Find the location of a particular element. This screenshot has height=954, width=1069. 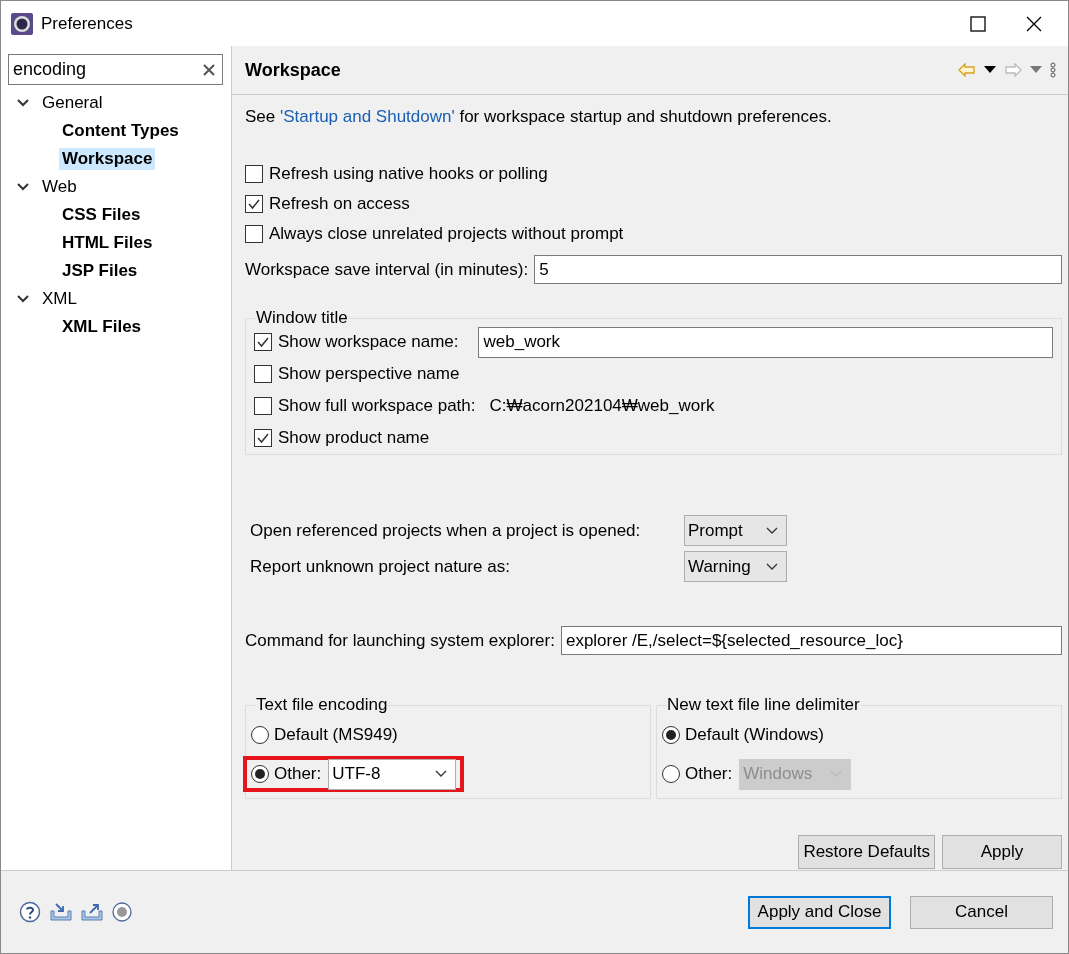

group-title: Window title is located at coordinates (302, 318).